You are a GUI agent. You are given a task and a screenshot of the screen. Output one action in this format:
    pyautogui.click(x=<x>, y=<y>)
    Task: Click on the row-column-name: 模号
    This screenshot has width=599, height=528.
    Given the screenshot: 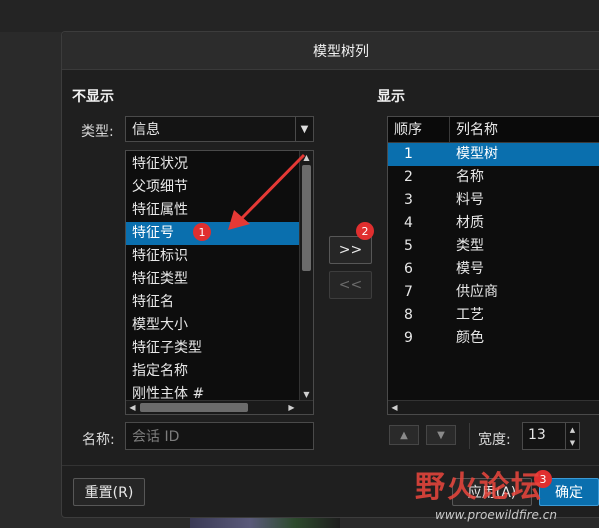 What is the action you would take?
    pyautogui.click(x=470, y=269)
    